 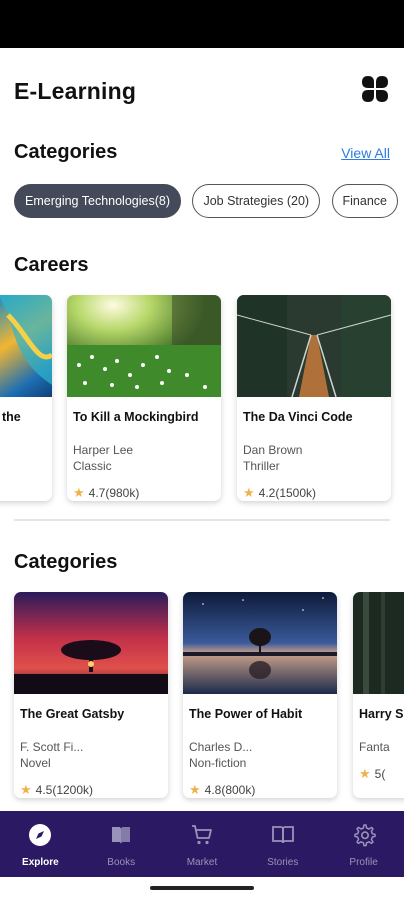 What do you see at coordinates (202, 862) in the screenshot?
I see `nav-label: Market` at bounding box center [202, 862].